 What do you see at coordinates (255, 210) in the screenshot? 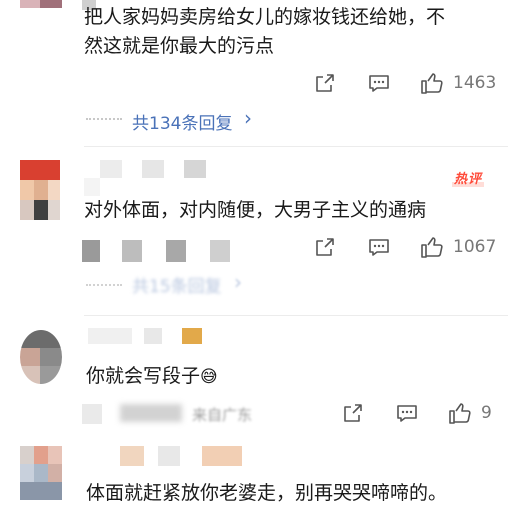
I see `comment-text: 对外体面，对内随便，大男子主义的通病` at bounding box center [255, 210].